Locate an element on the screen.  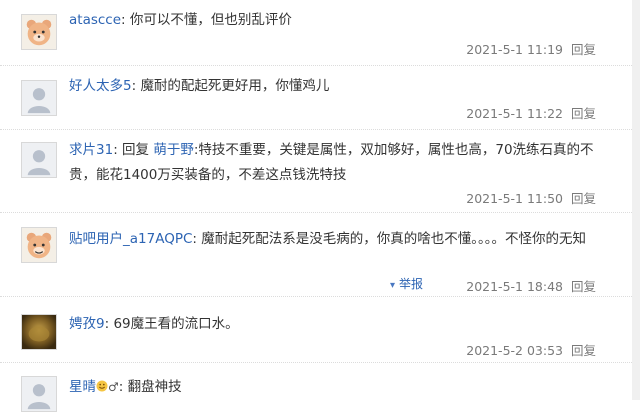
comment-content: 魔耐的配起死更好用，你懂鸡儿 is located at coordinates (235, 86).